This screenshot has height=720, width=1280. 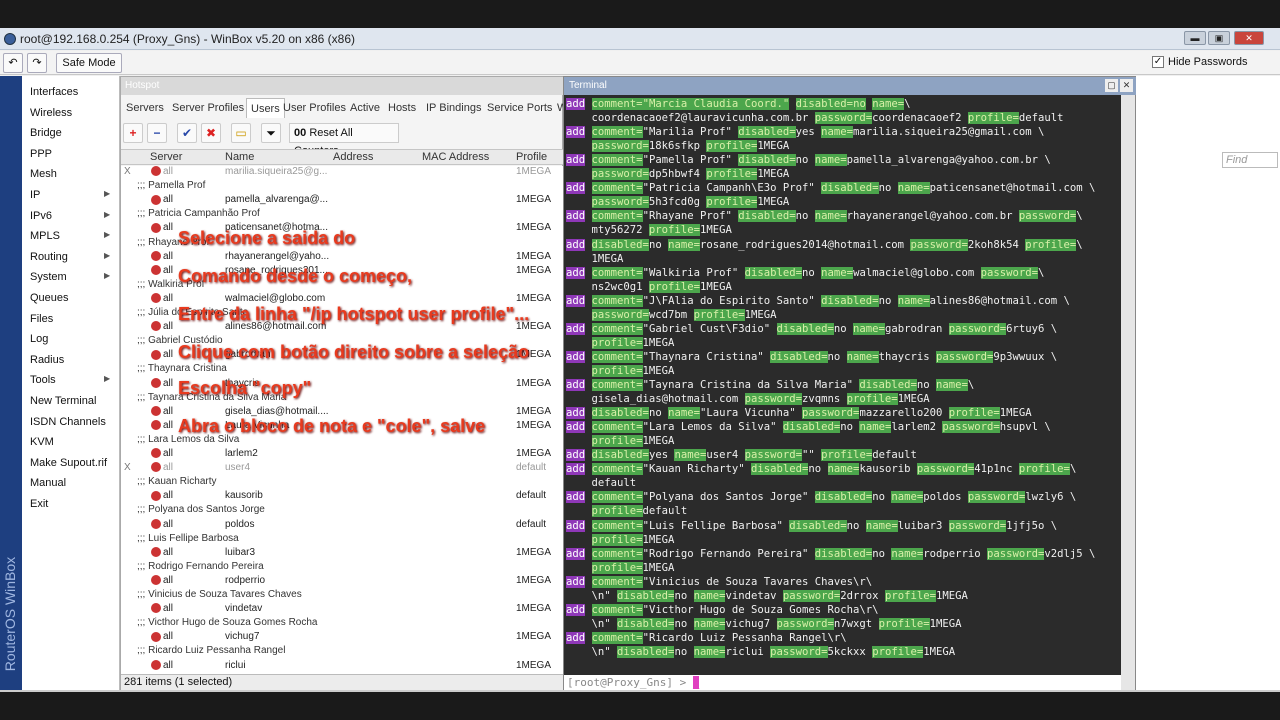 I want to click on comment-icon: ▭, so click(x=241, y=133).